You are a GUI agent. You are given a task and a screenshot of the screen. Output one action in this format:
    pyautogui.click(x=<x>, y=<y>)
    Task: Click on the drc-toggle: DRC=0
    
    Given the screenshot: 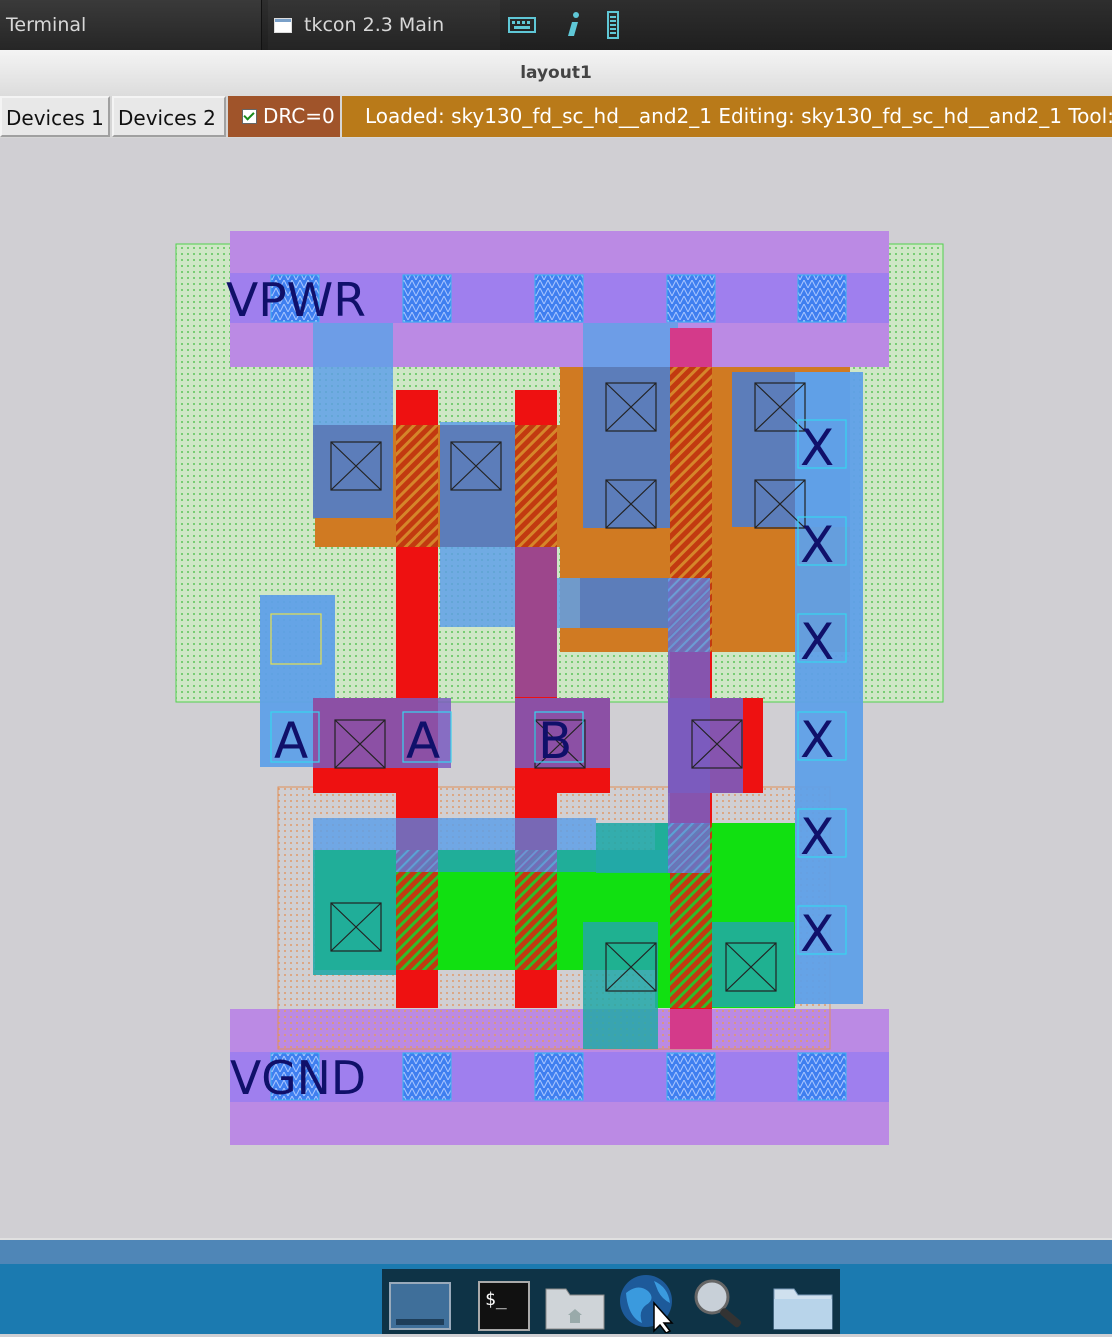 What is the action you would take?
    pyautogui.click(x=284, y=116)
    